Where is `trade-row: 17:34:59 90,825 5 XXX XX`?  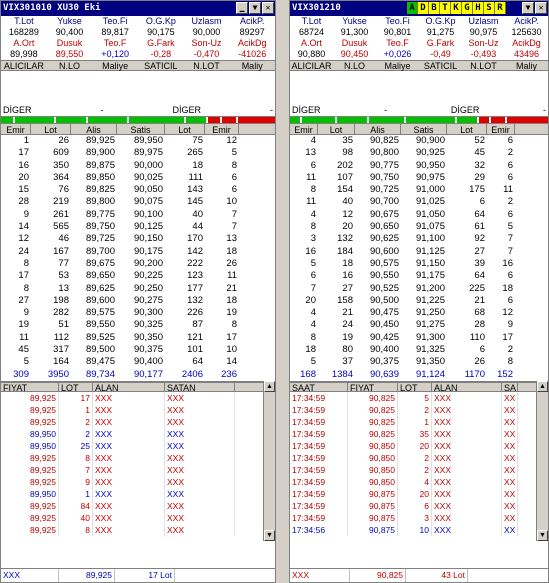 trade-row: 17:34:59 90,825 5 XXX XX is located at coordinates (413, 397).